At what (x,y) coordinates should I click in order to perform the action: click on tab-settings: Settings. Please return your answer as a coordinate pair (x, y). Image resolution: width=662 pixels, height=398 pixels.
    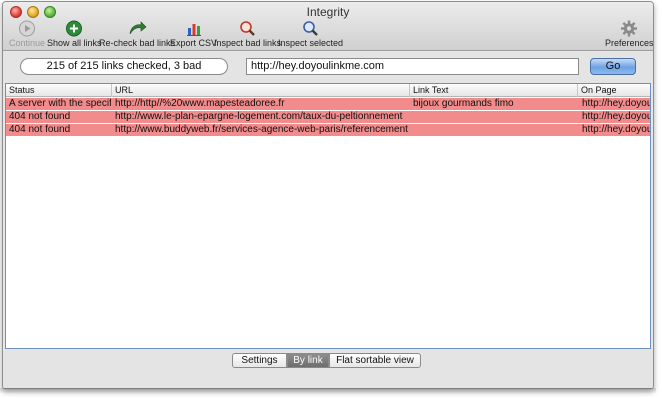
    Looking at the image, I should click on (259, 360).